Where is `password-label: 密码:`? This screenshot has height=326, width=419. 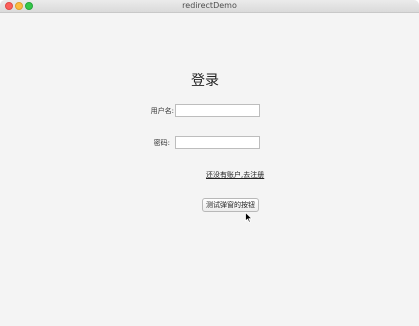
password-label: 密码: is located at coordinates (161, 143).